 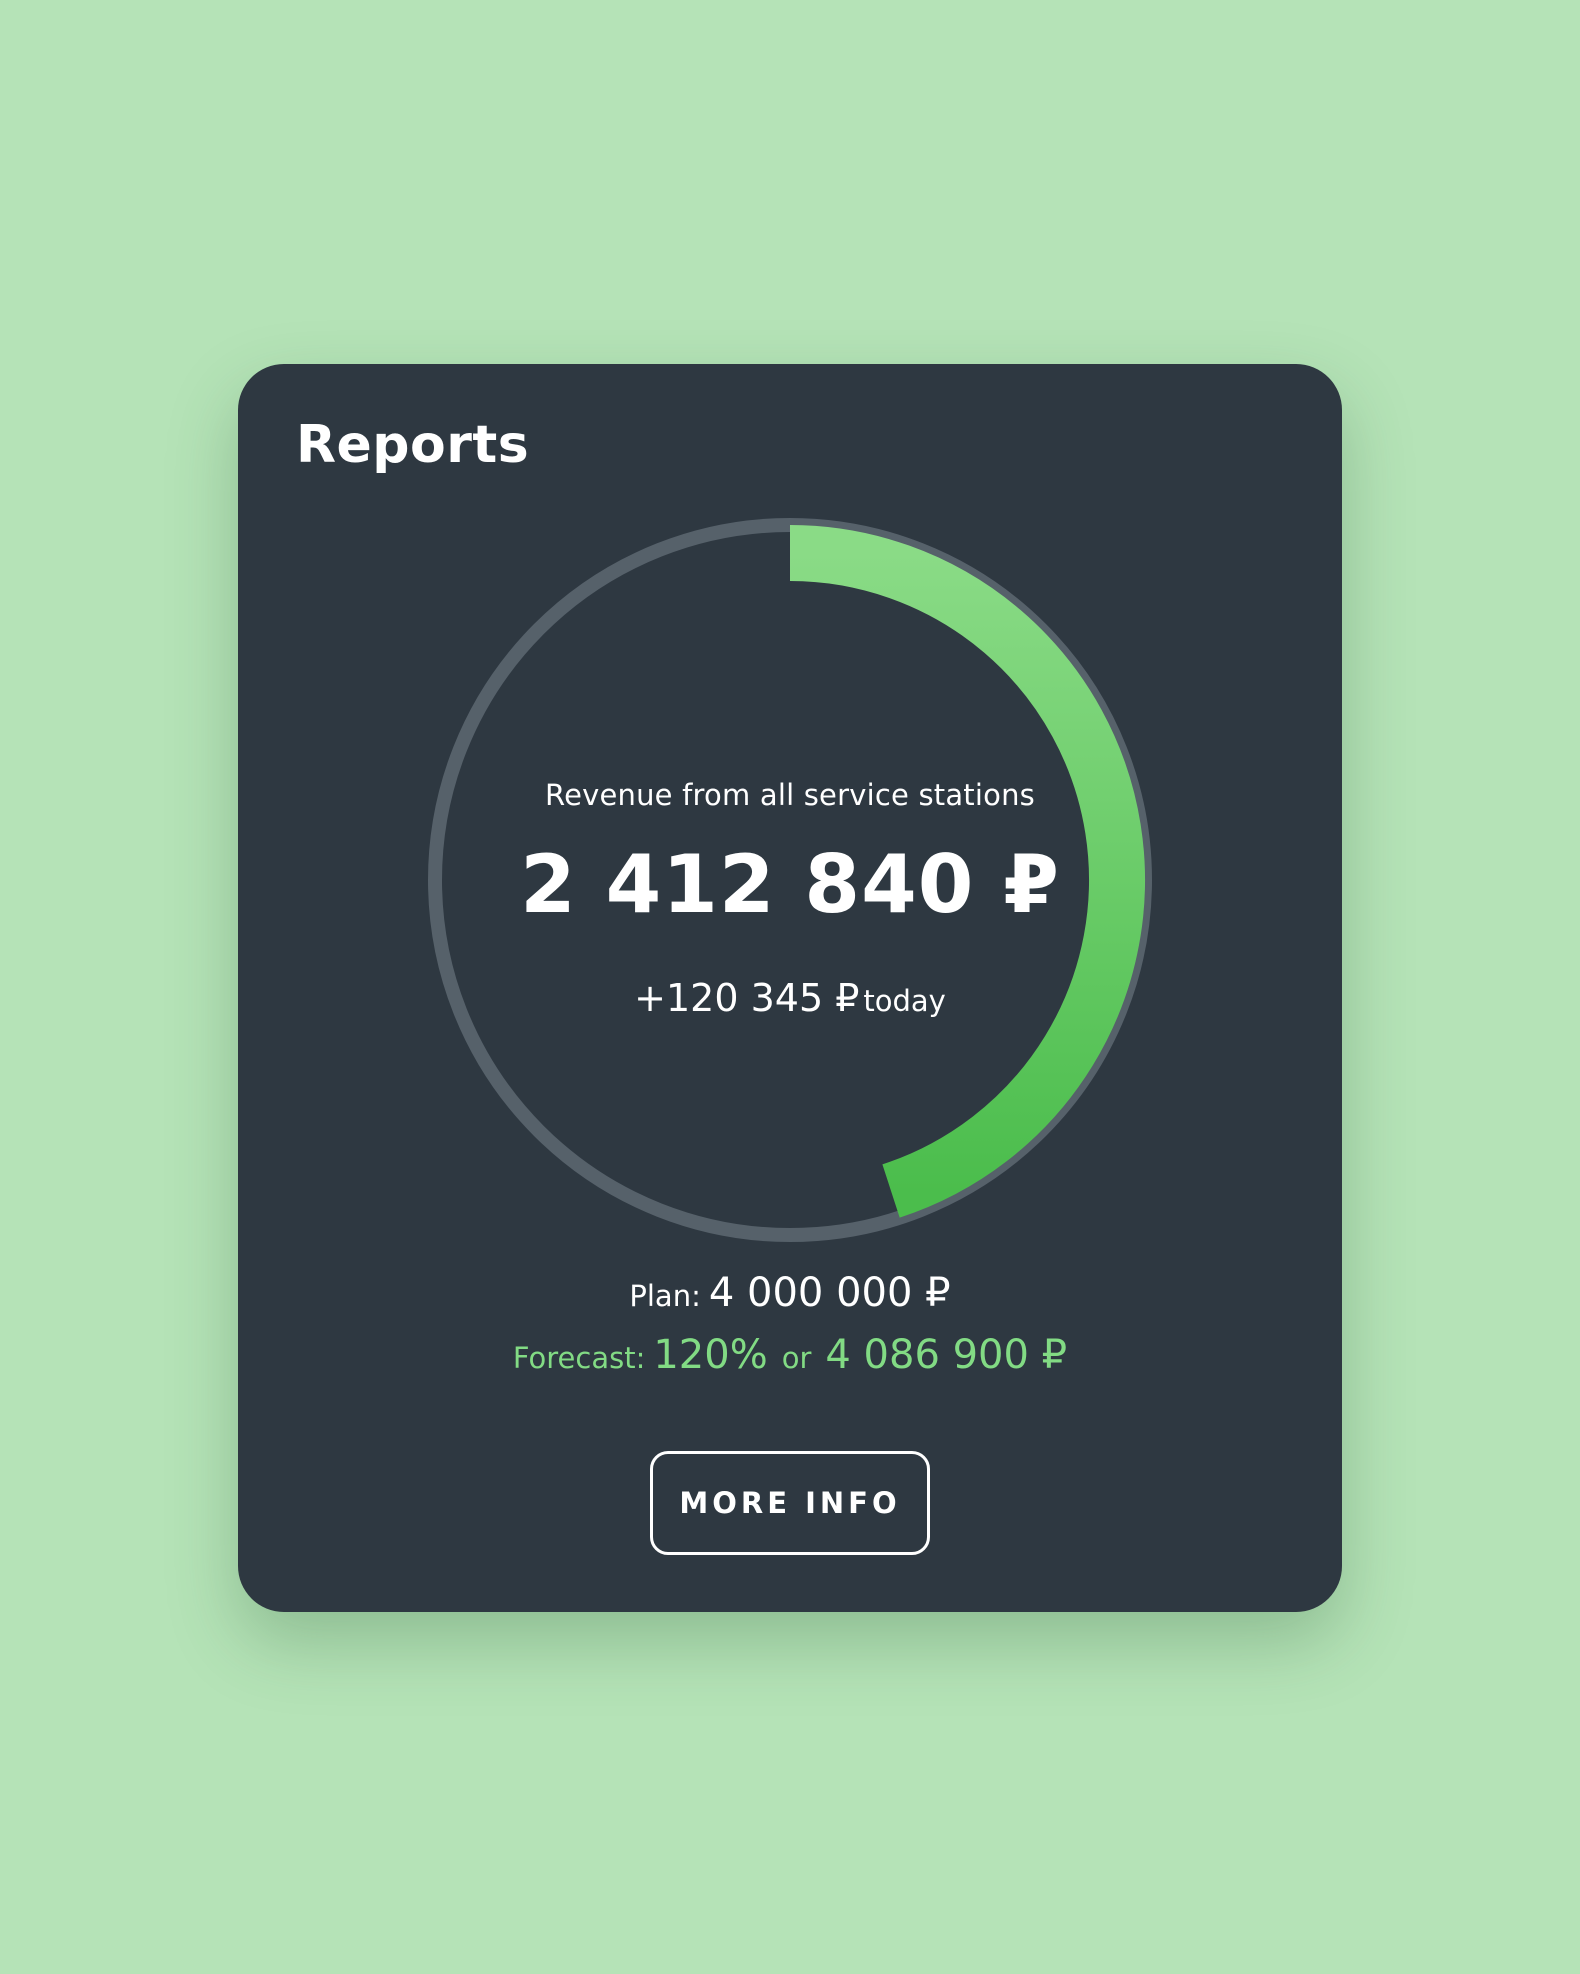 I want to click on plan-label: Plan:, so click(x=665, y=1296).